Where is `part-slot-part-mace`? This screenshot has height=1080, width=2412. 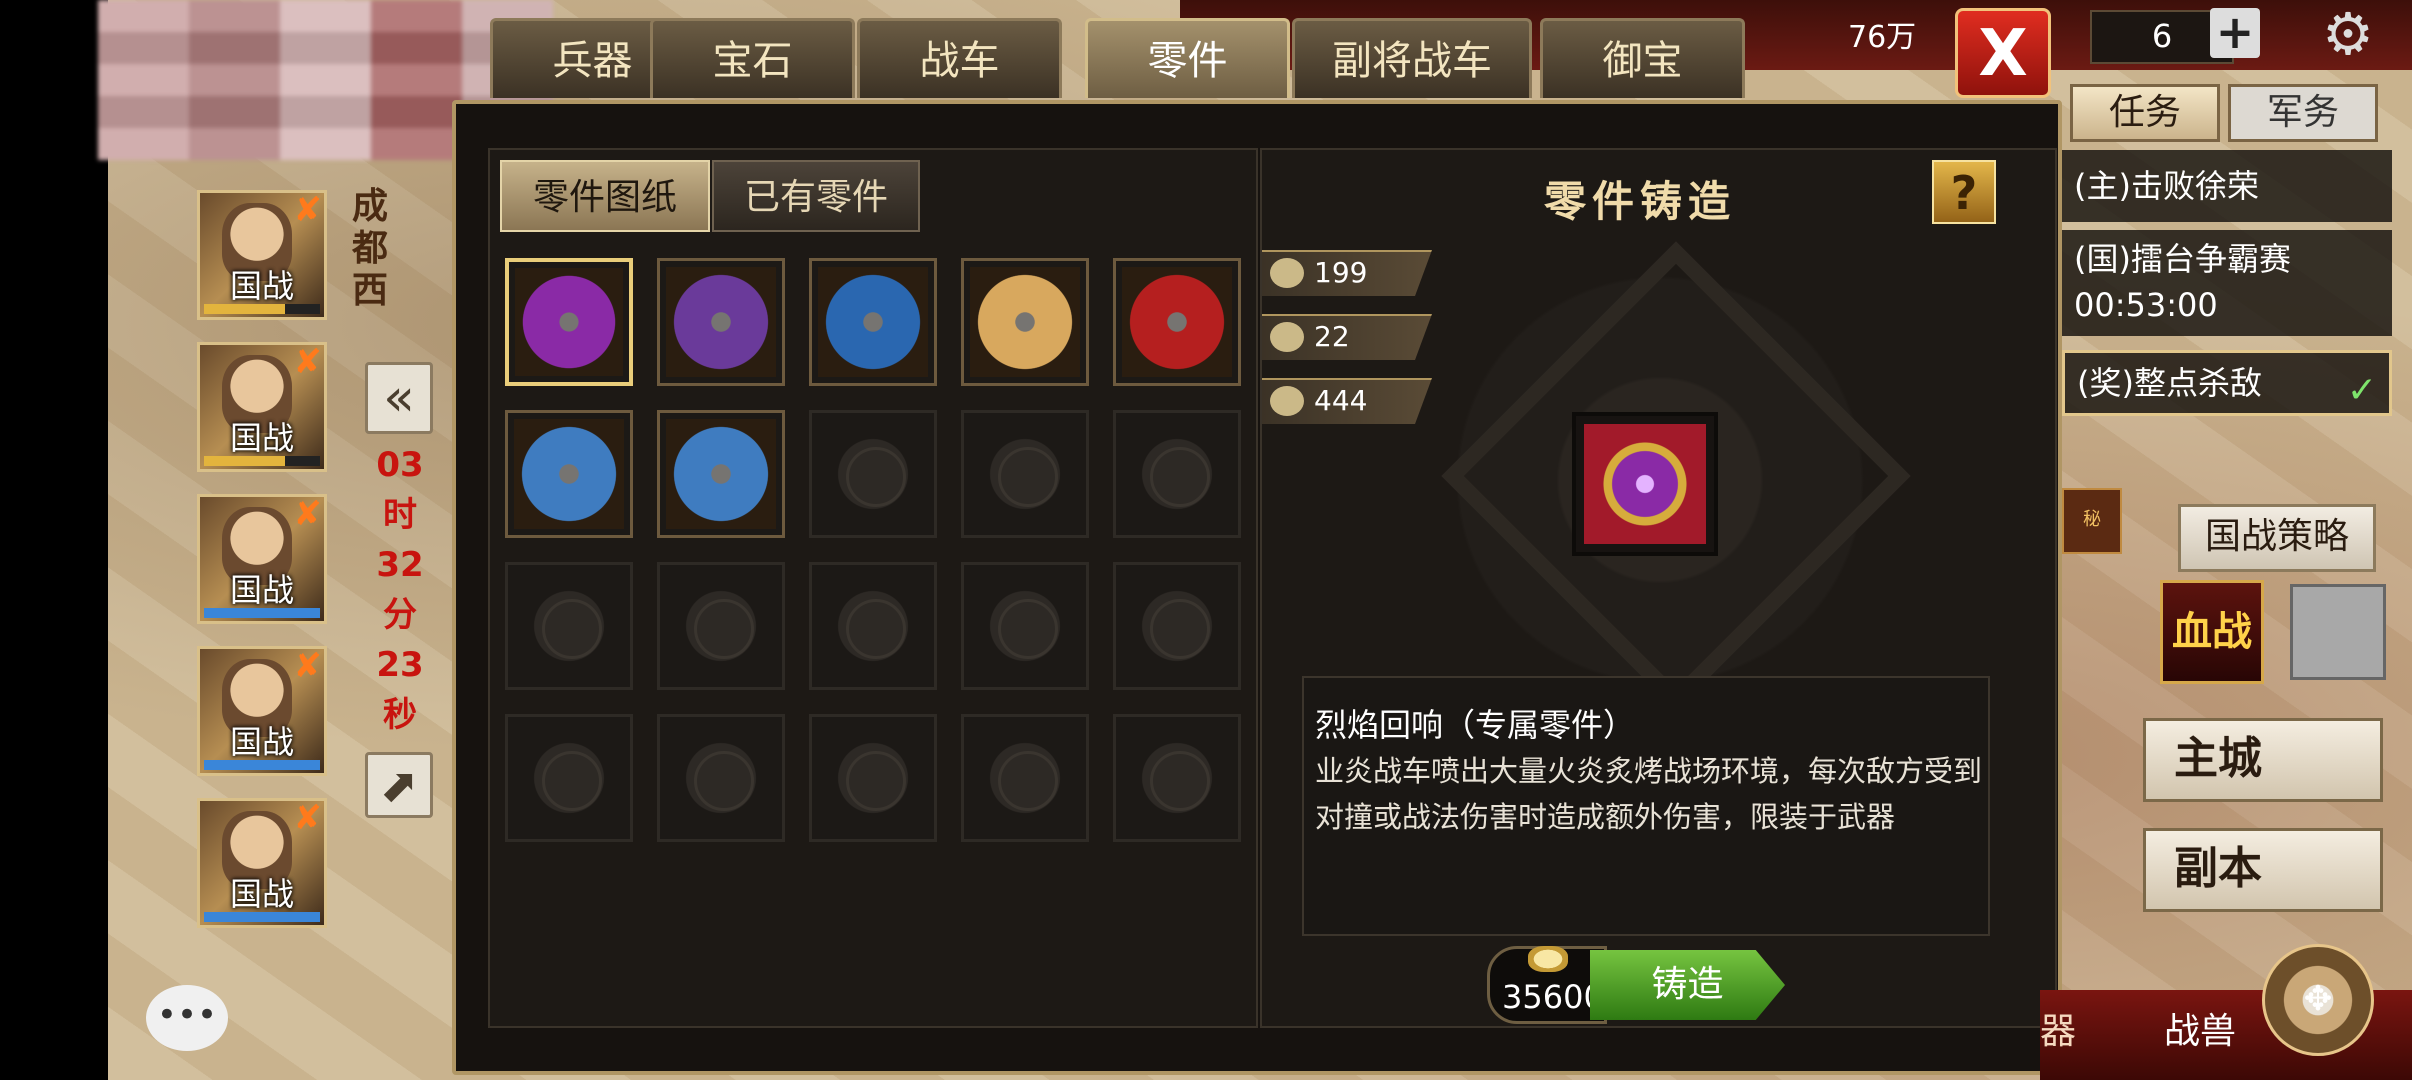
part-slot-part-mace is located at coordinates (721, 322).